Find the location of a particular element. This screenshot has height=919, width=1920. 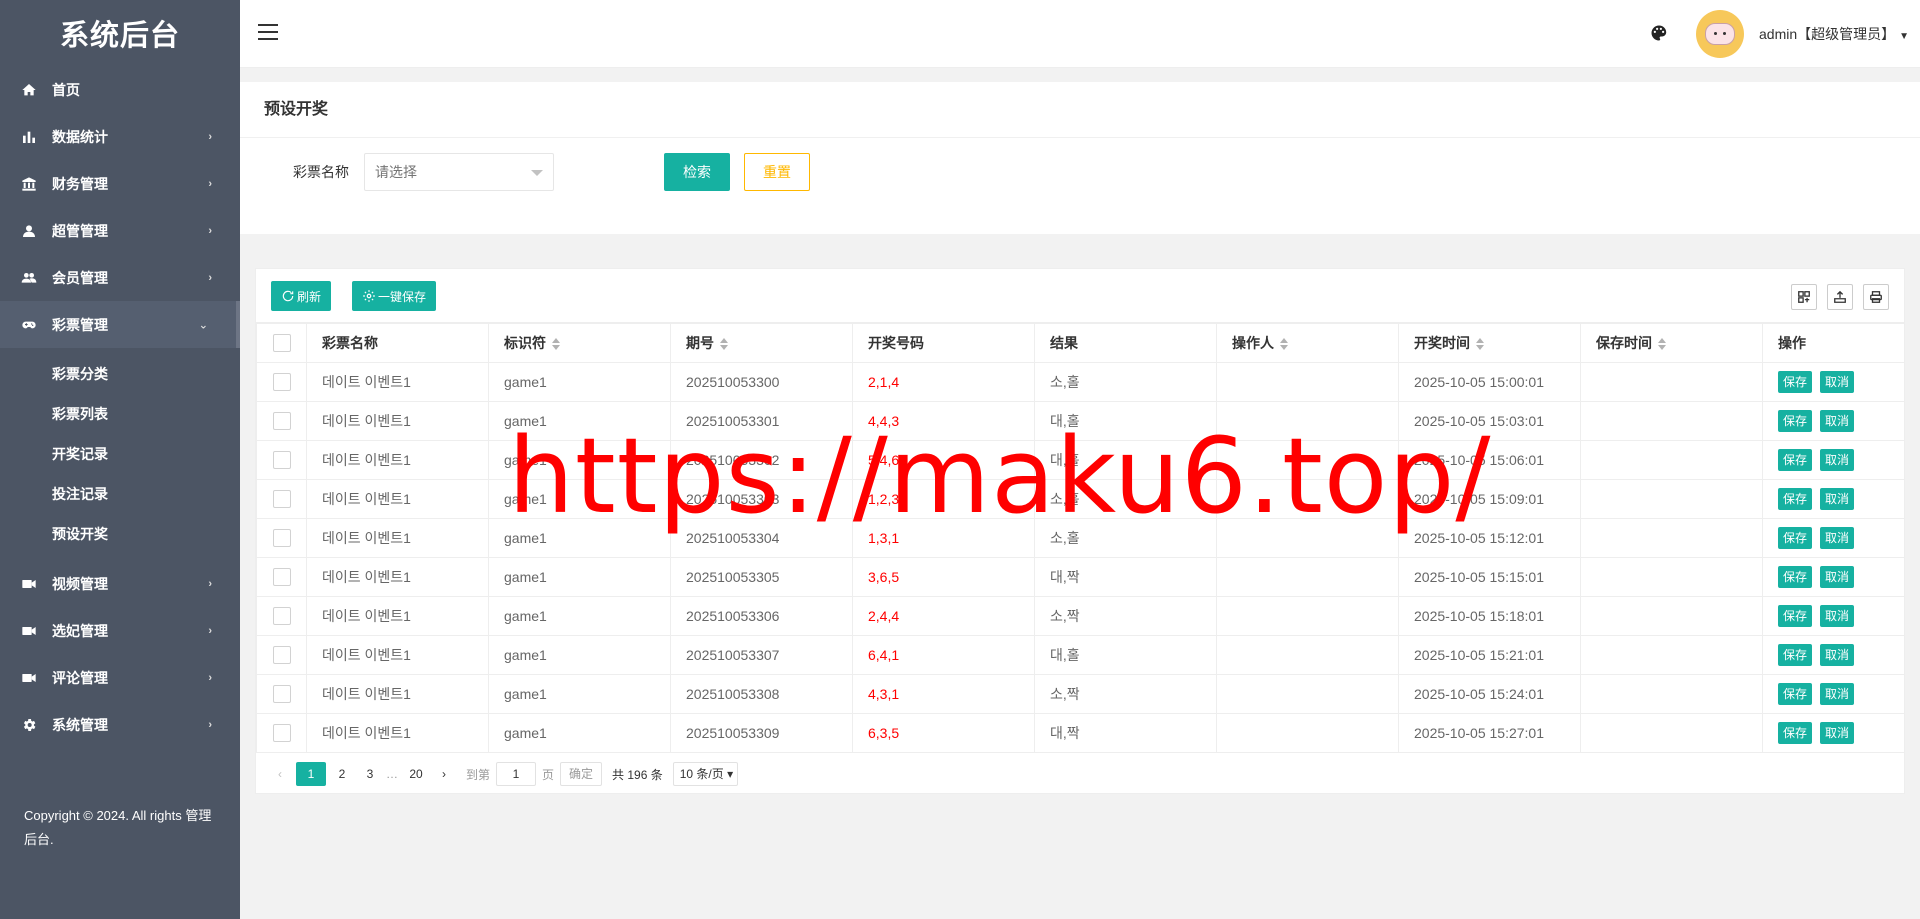

sidebar-submenu: 彩票分类 彩票列表 开奖记录 投注记录 预设开奖 is located at coordinates (120, 454).